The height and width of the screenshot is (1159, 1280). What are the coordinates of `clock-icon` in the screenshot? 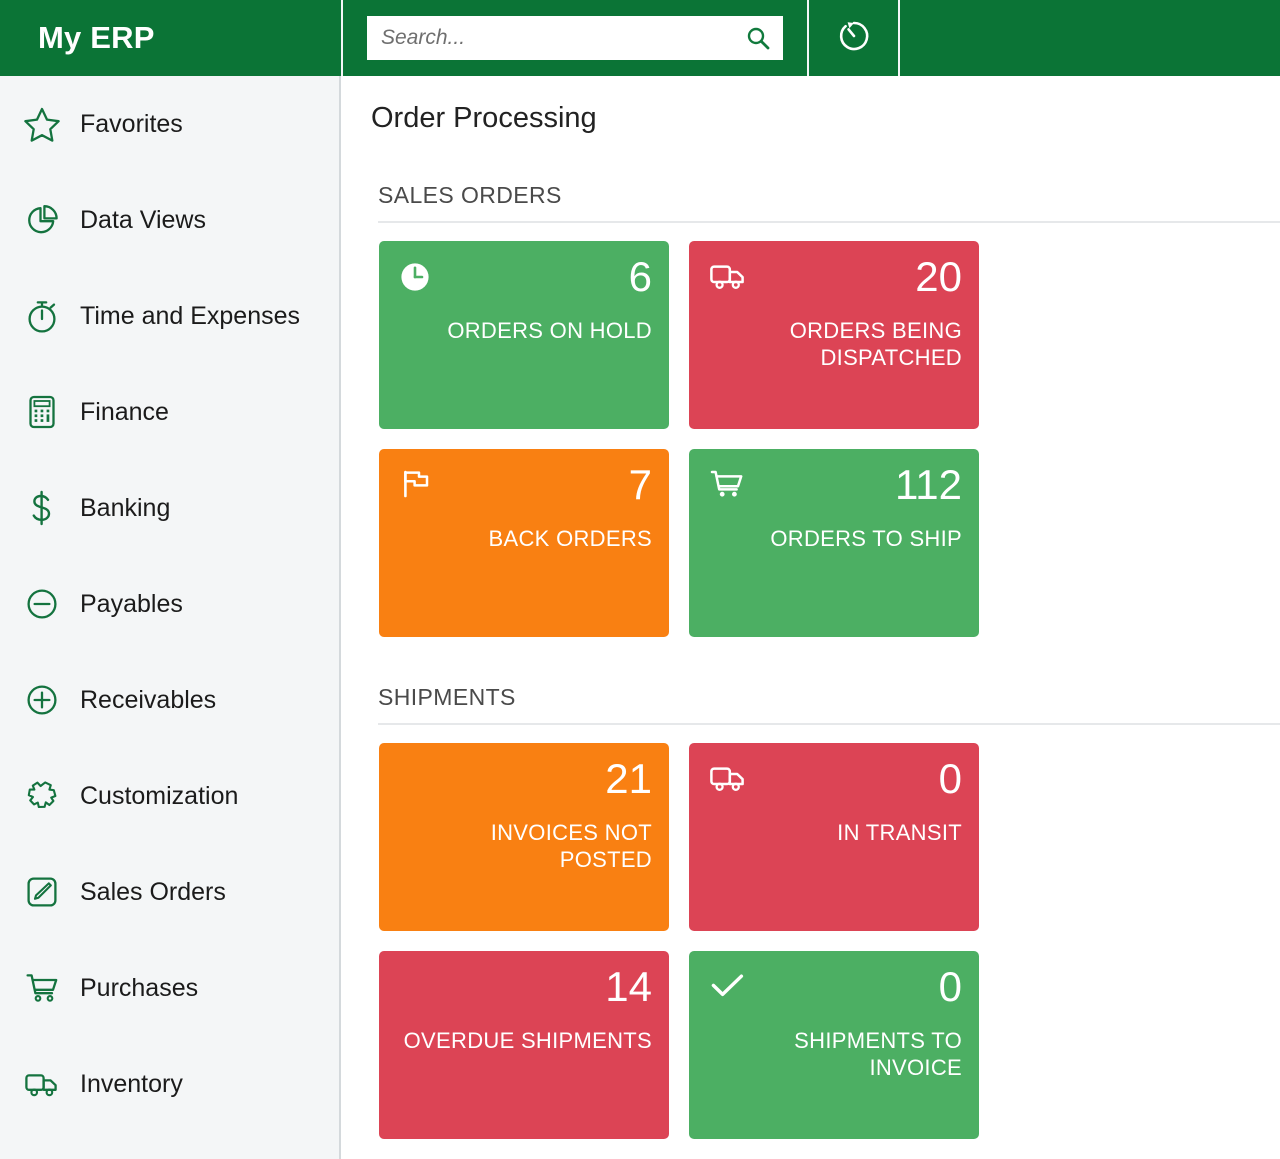 It's located at (418, 277).